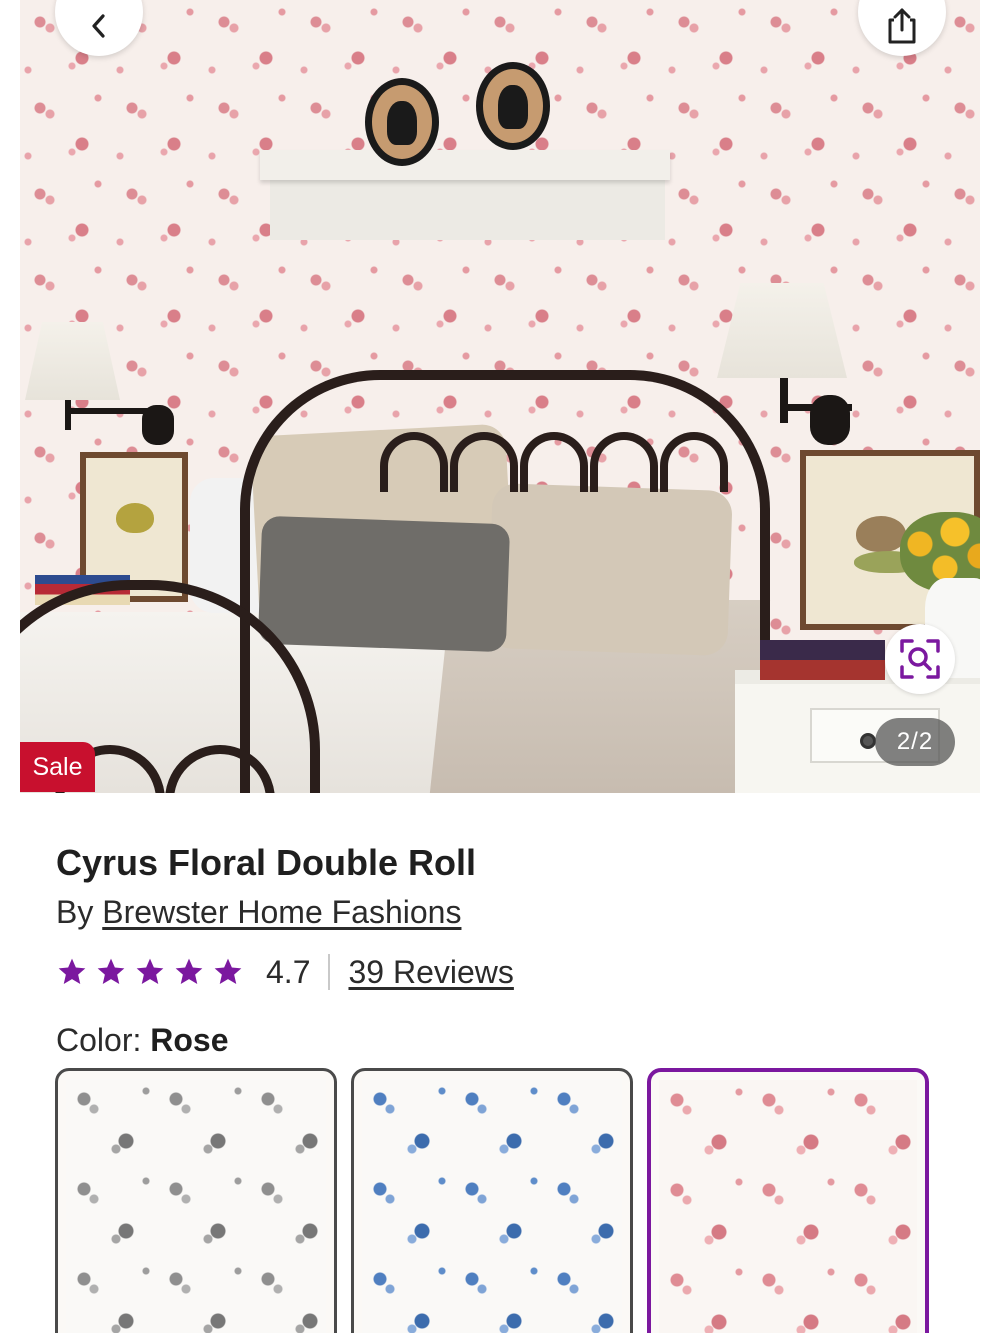 The image size is (1000, 1333). Describe the element at coordinates (492, 1206) in the screenshot. I see `swatch-blue-pattern` at that location.